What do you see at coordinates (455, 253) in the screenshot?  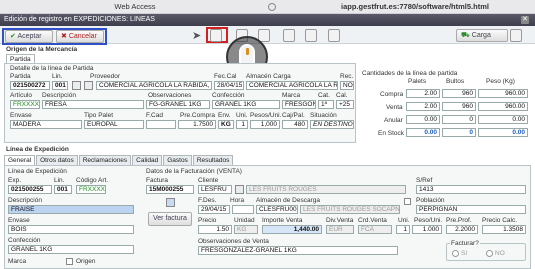 I see `facturar-si-radio` at bounding box center [455, 253].